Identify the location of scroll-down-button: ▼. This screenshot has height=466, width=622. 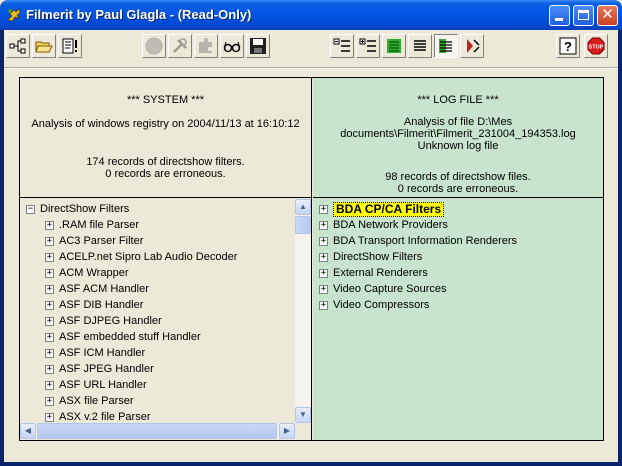
(303, 415).